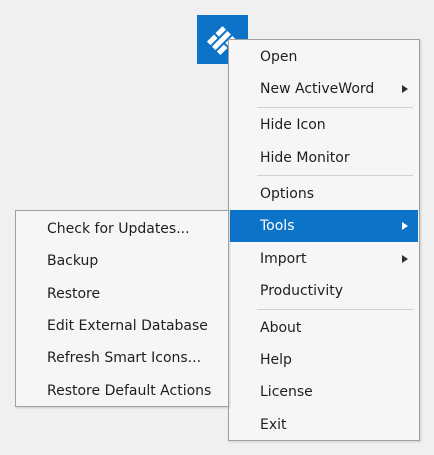 The width and height of the screenshot is (434, 455). What do you see at coordinates (324, 57) in the screenshot?
I see `menu-item-open: Open` at bounding box center [324, 57].